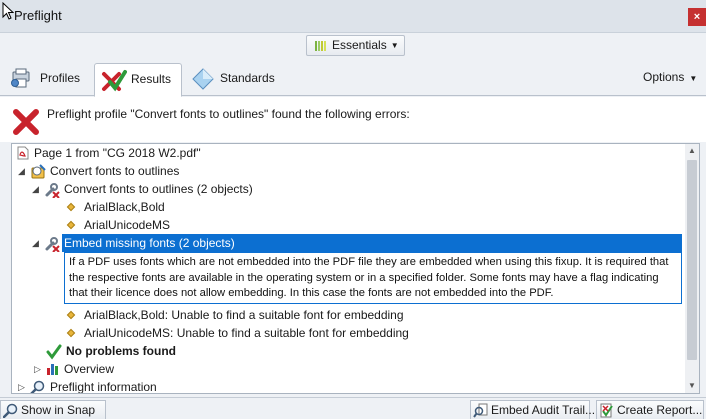  What do you see at coordinates (54, 352) in the screenshot?
I see `green-check-icon` at bounding box center [54, 352].